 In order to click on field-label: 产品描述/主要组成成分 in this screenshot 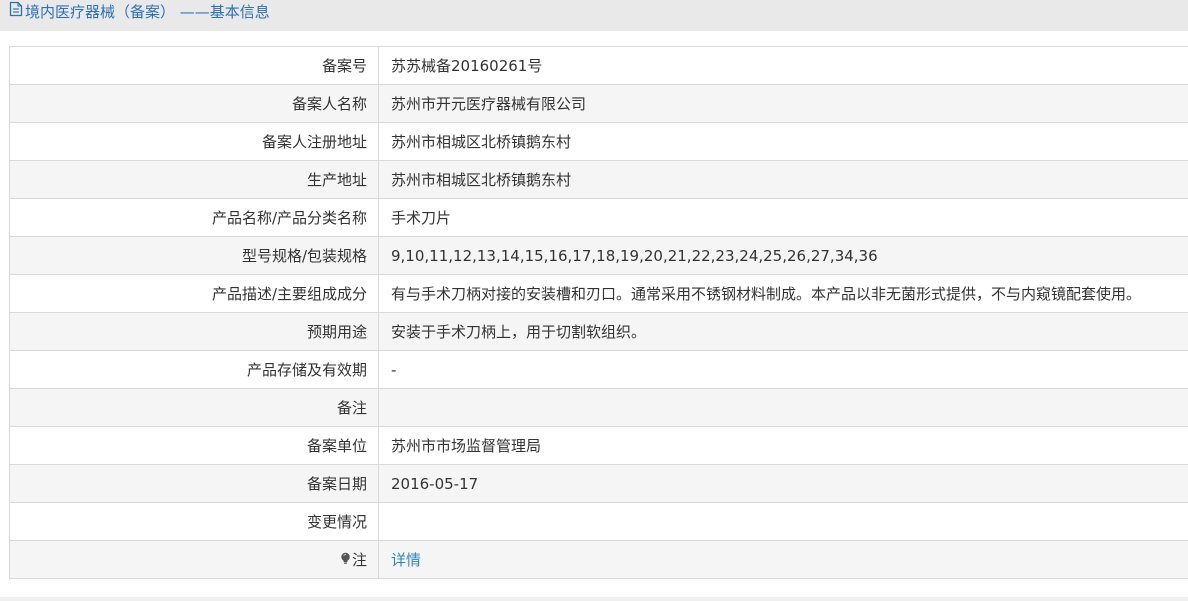, I will do `click(194, 293)`.